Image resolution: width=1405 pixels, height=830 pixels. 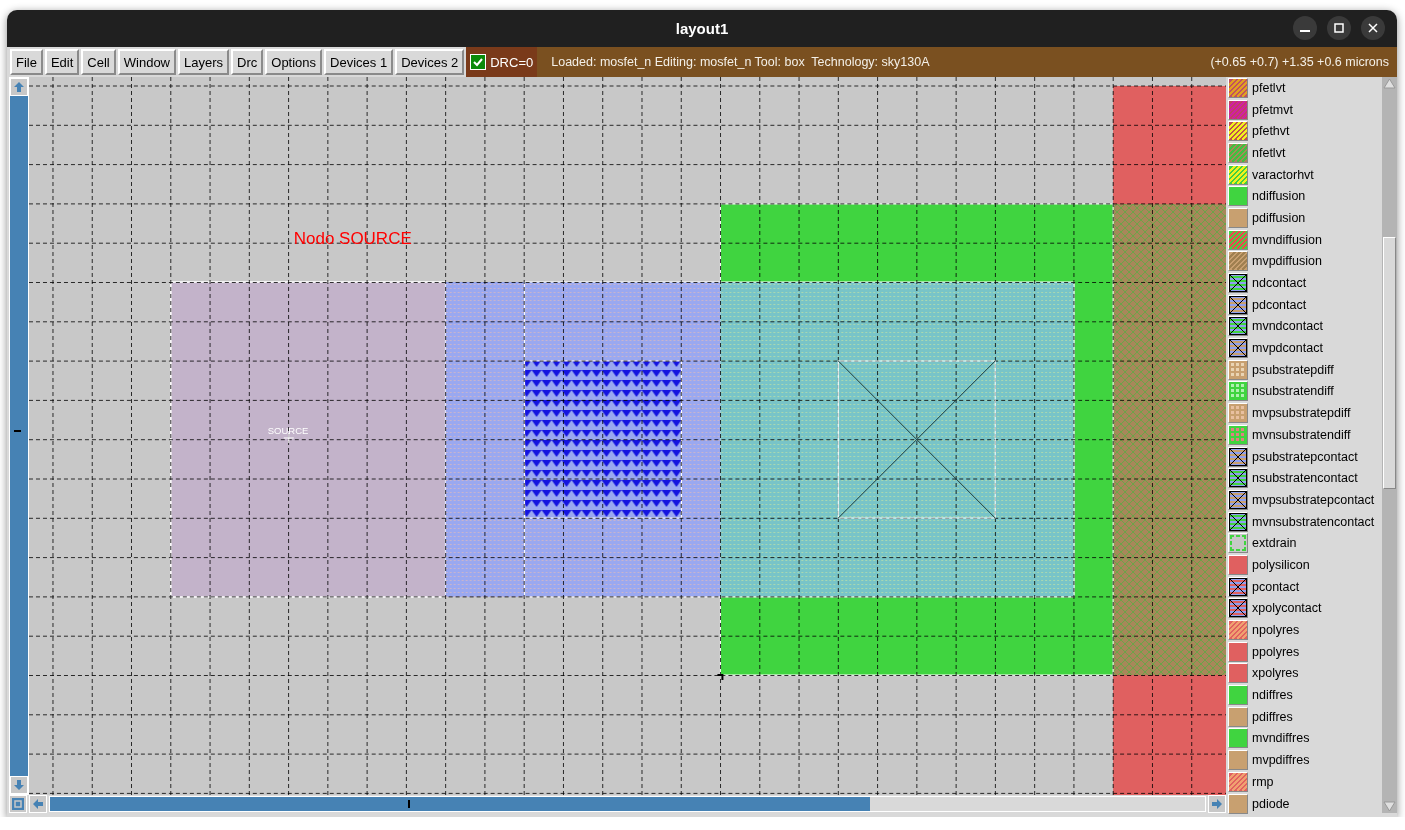 What do you see at coordinates (1275, 673) in the screenshot?
I see `layer-name: xpolyres` at bounding box center [1275, 673].